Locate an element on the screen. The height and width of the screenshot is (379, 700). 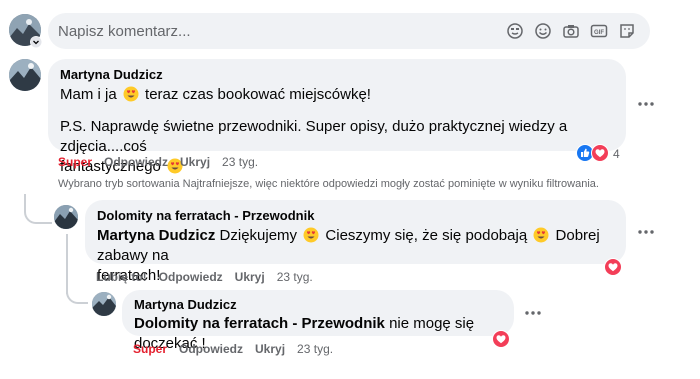
page-avatar is located at coordinates (66, 217).